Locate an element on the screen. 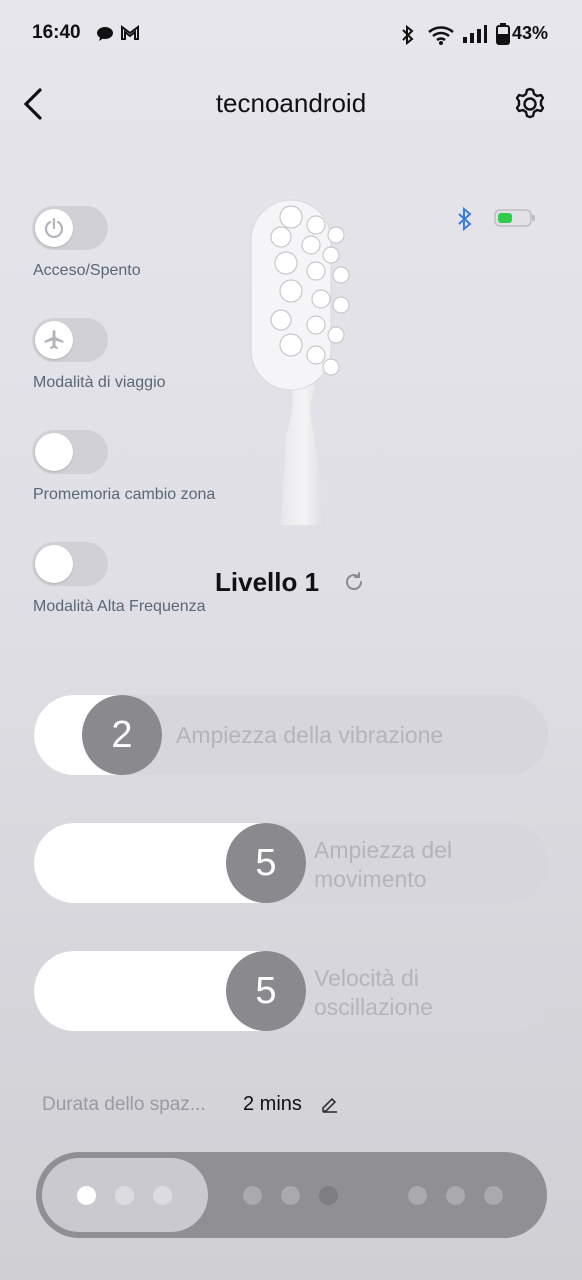 This screenshot has width=582, height=1280. pencil-icon is located at coordinates (329, 1105).